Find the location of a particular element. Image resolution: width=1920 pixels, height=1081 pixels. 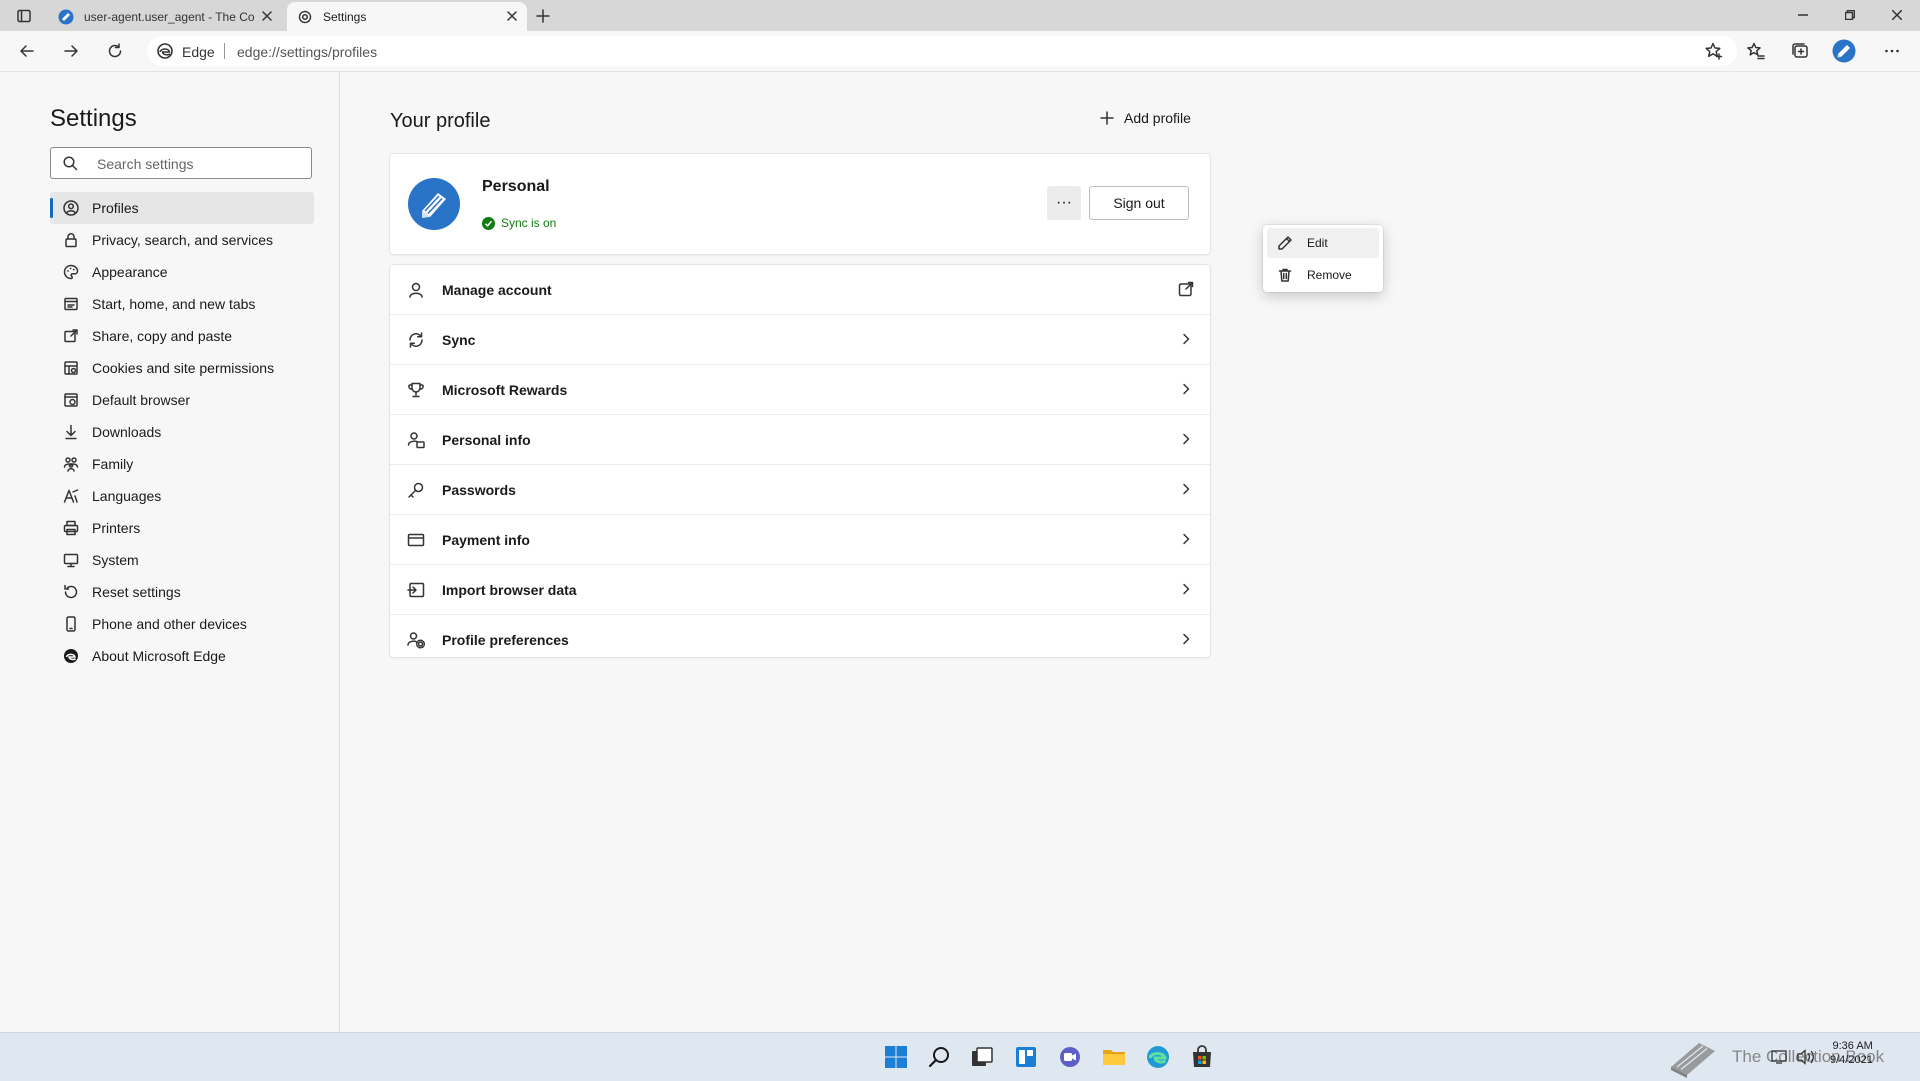

refresh-button is located at coordinates (115, 51).